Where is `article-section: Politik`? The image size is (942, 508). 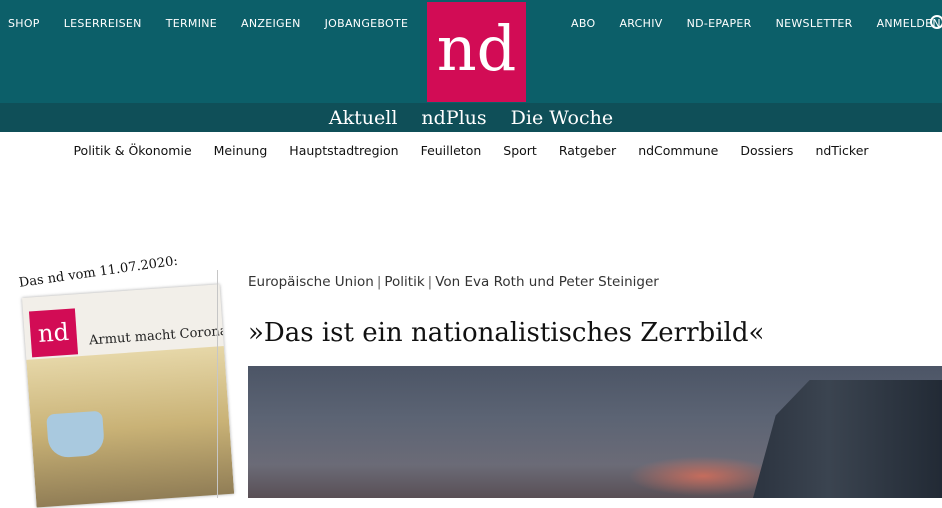 article-section: Politik is located at coordinates (404, 282).